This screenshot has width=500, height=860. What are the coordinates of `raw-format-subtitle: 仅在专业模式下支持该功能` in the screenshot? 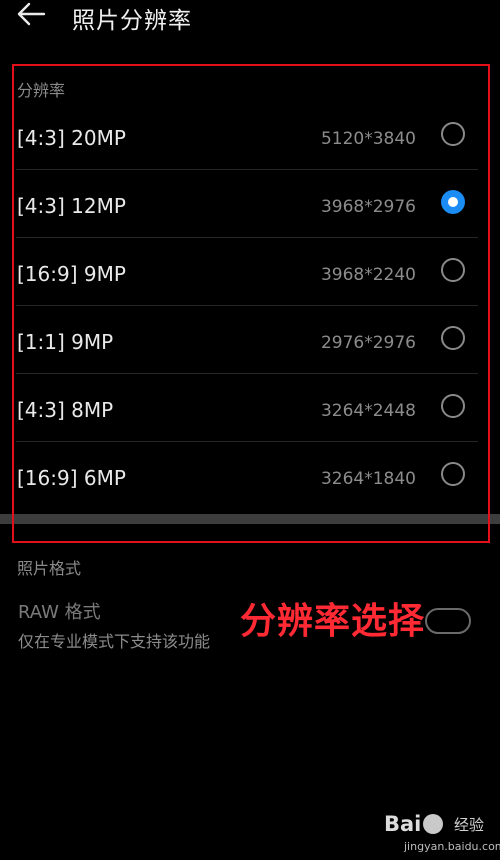 It's located at (114, 641).